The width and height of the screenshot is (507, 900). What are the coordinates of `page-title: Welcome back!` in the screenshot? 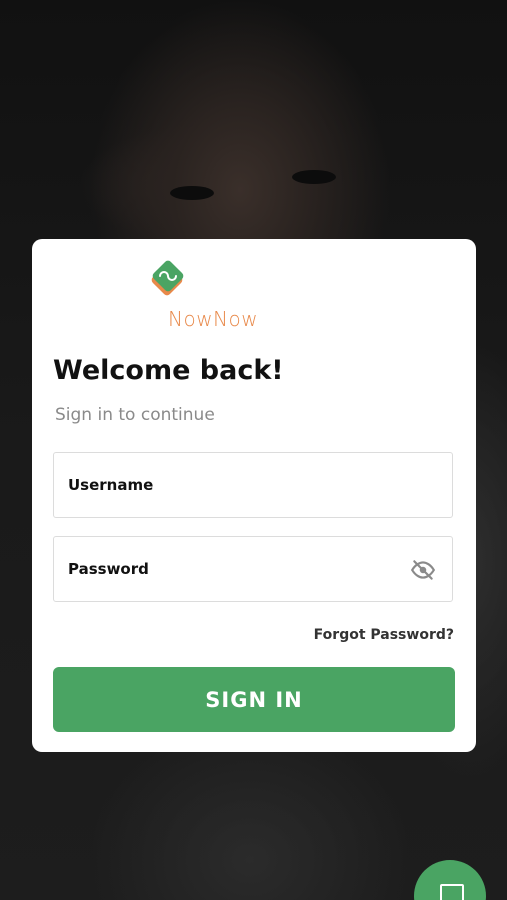 It's located at (168, 370).